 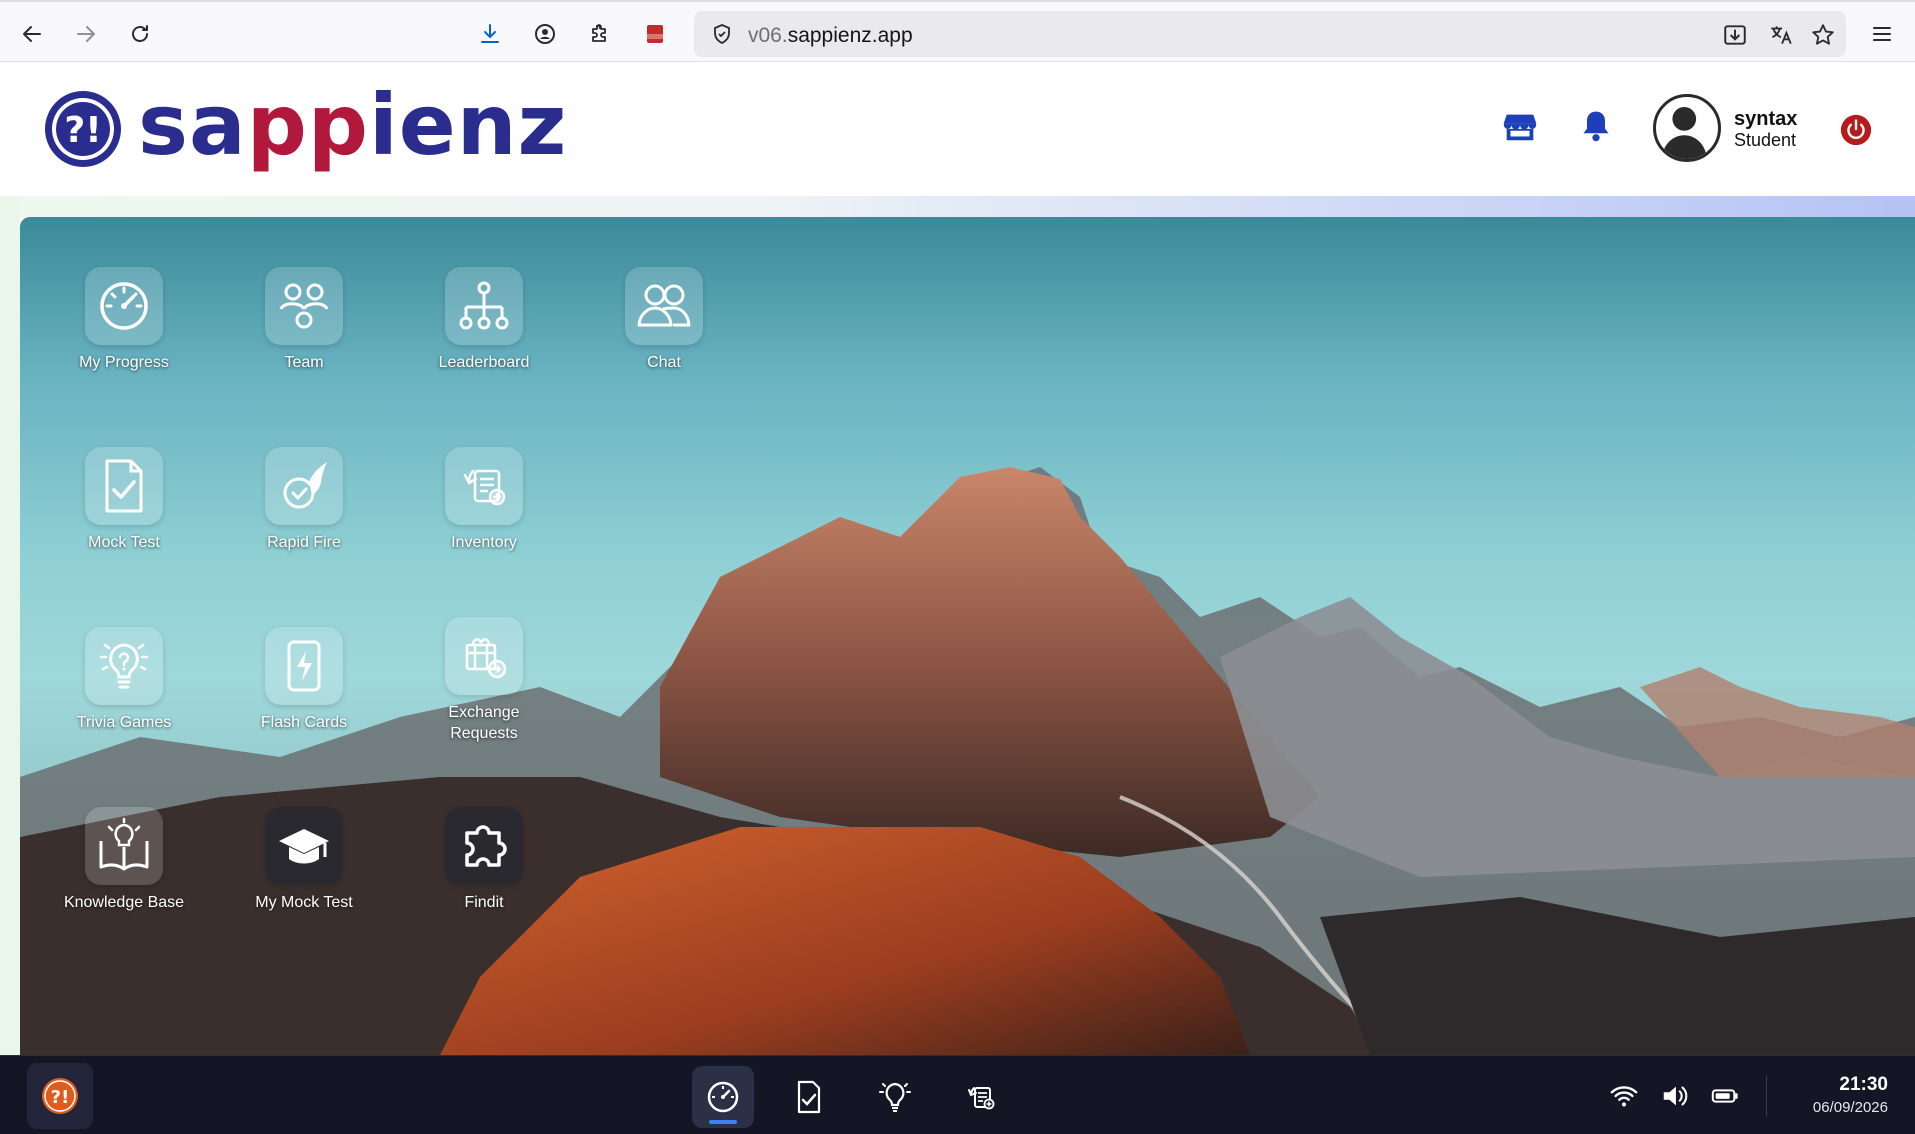 I want to click on url-text: v06.sappienz.app, so click(x=830, y=36).